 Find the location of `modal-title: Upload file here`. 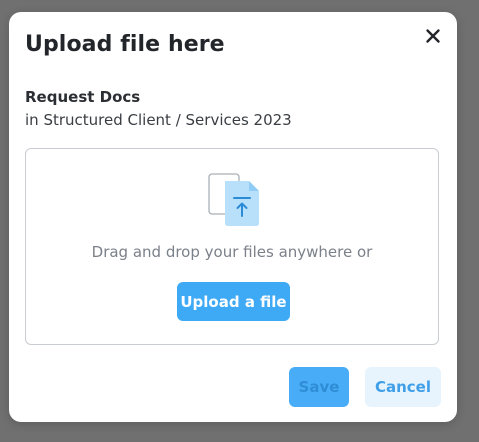

modal-title: Upload file here is located at coordinates (125, 44).